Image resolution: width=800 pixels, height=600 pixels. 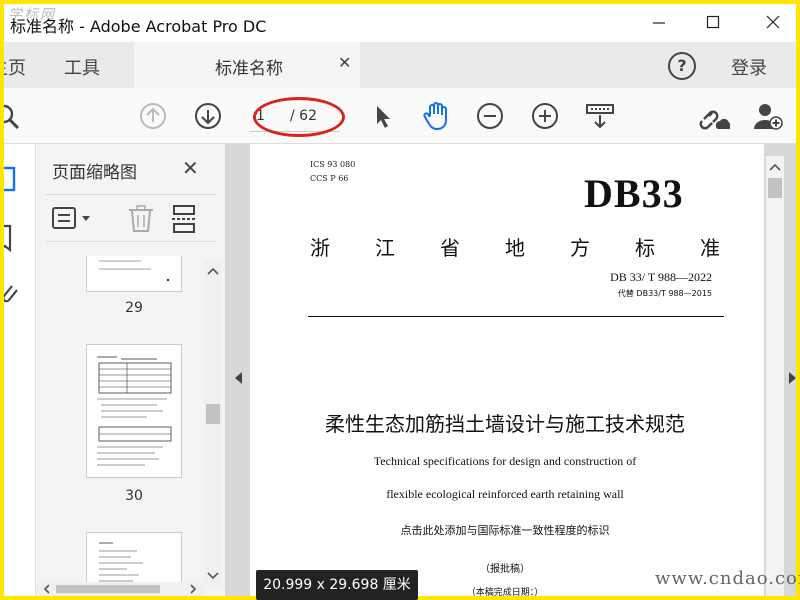 What do you see at coordinates (12, 297) in the screenshot?
I see `attachment-icon` at bounding box center [12, 297].